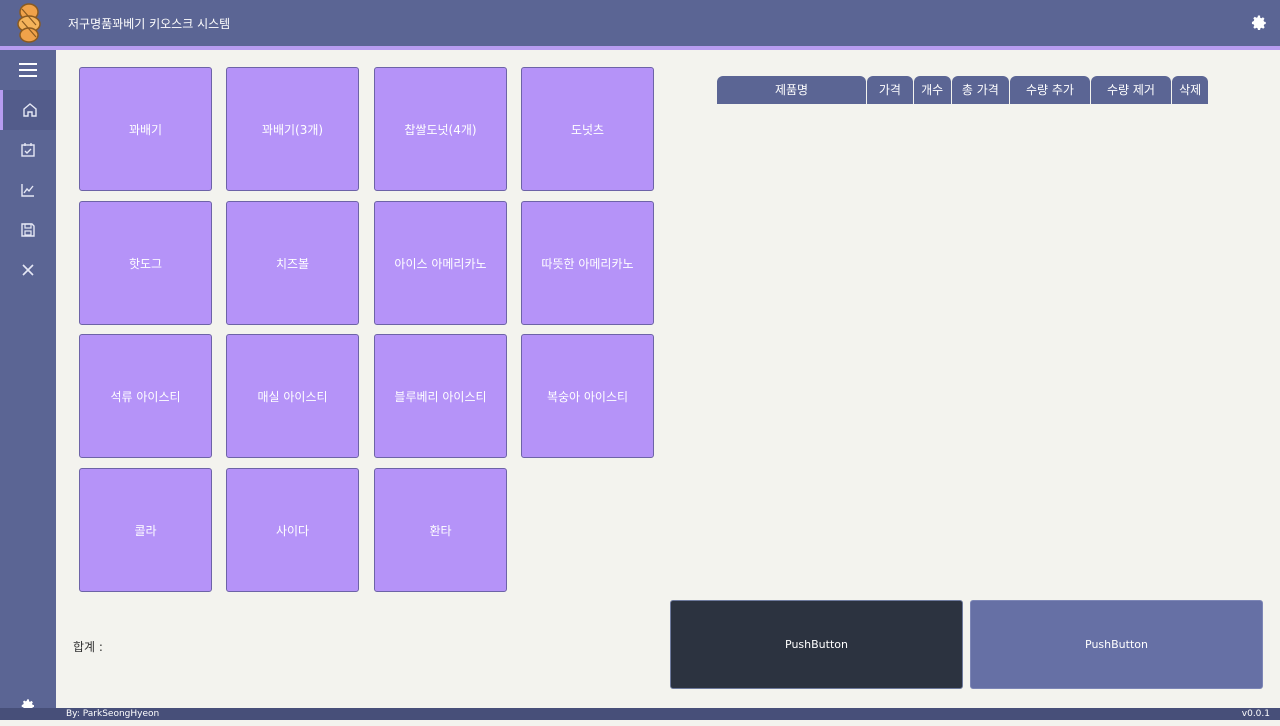 The width and height of the screenshot is (1280, 726). Describe the element at coordinates (145, 396) in the screenshot. I see `product-button: 석류 아이스티` at that location.